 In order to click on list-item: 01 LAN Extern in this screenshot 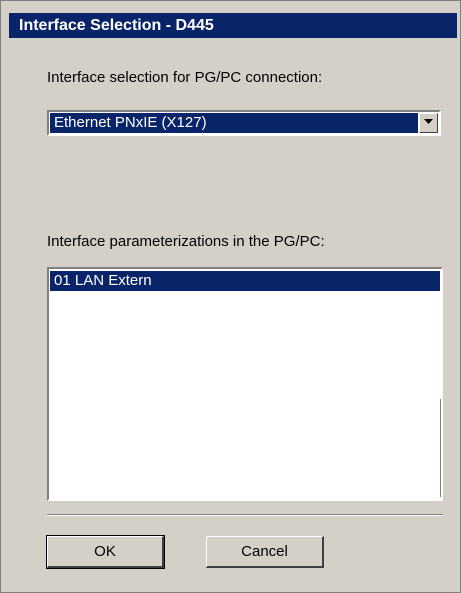, I will do `click(245, 281)`.